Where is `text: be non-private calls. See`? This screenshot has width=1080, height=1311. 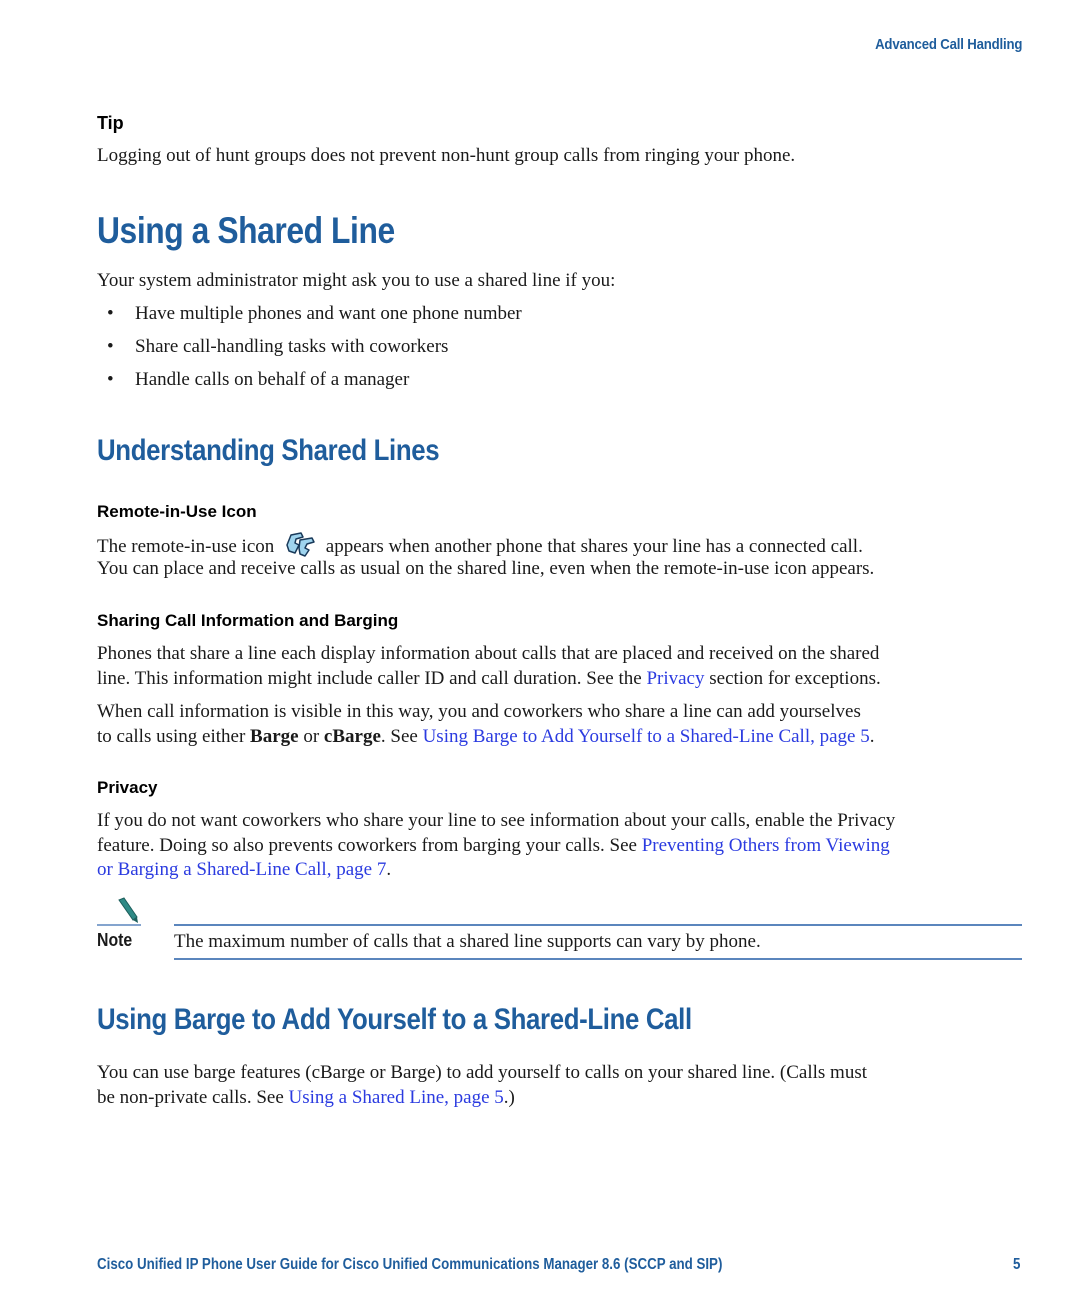
text: be non-private calls. See is located at coordinates (193, 1097).